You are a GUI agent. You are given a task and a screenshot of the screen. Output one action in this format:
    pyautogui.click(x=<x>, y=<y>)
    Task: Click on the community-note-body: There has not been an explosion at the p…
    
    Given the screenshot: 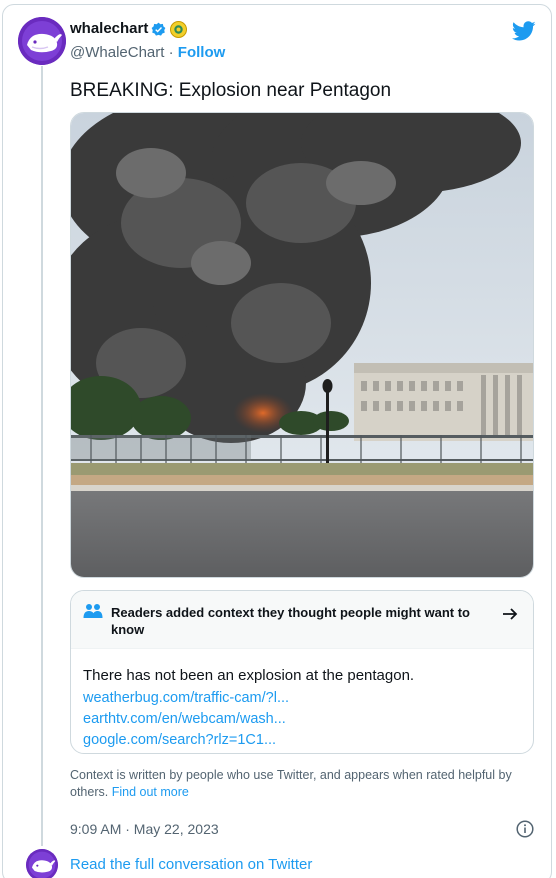 What is the action you would take?
    pyautogui.click(x=248, y=708)
    